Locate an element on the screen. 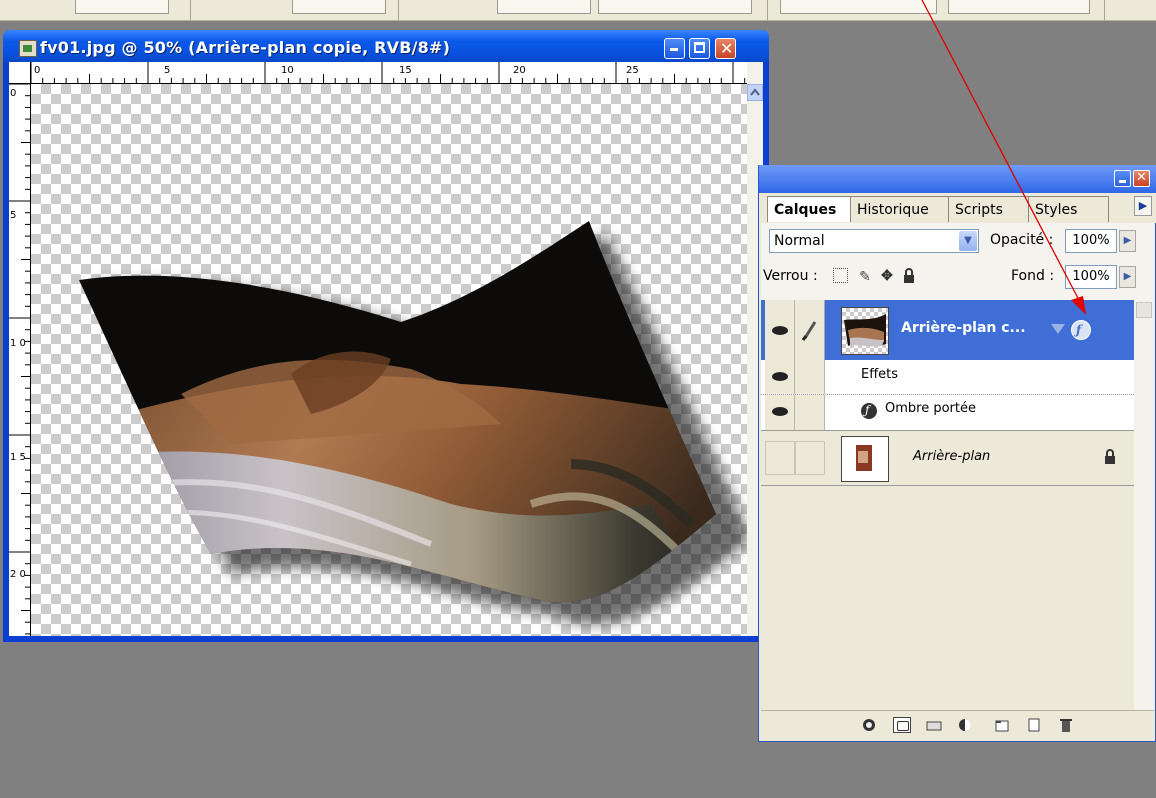 The image size is (1156, 798). annotation-arrow-head is located at coordinates (1078, 305).